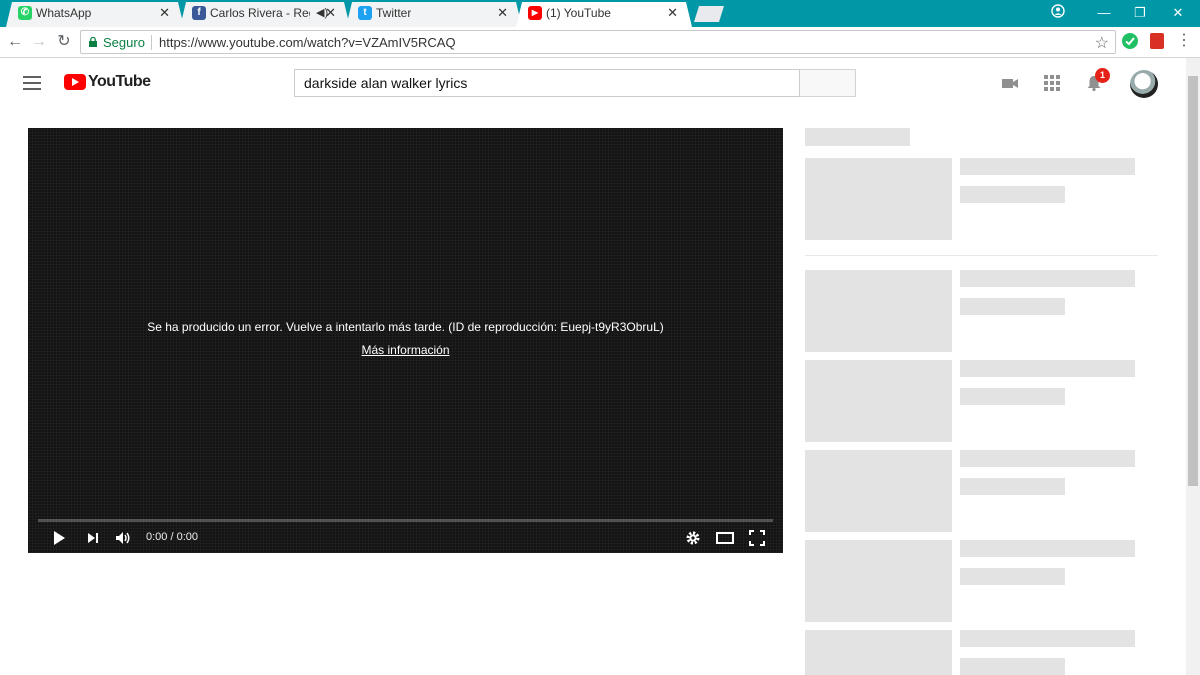  I want to click on search-box, so click(547, 83).